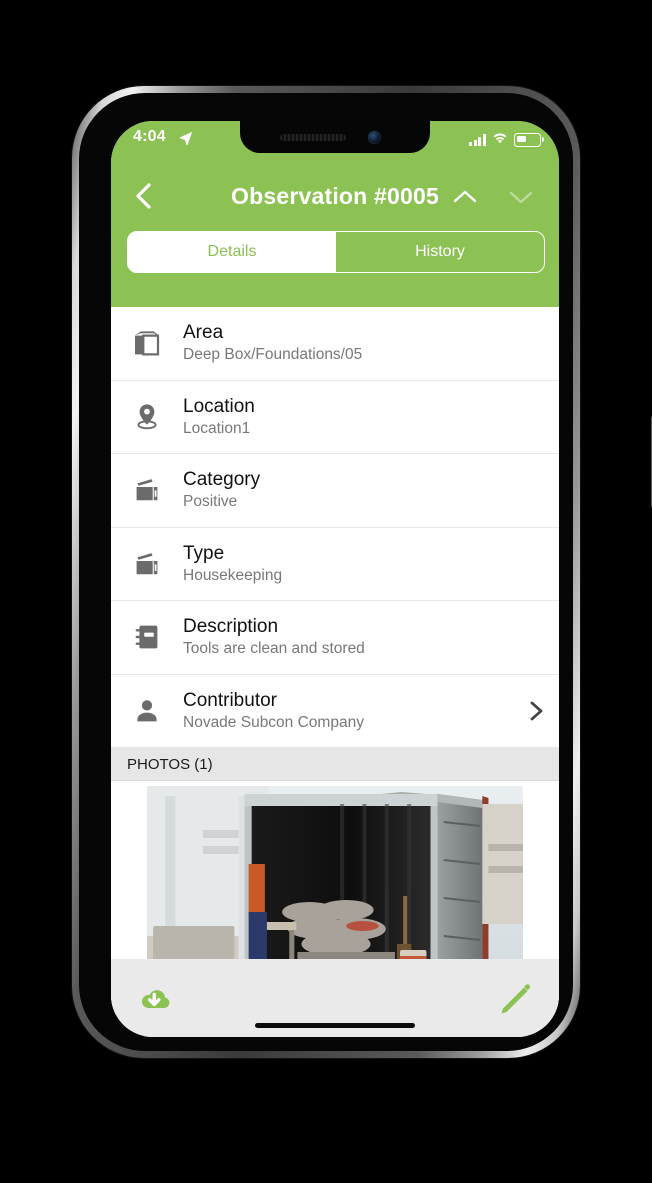 This screenshot has width=652, height=1183. What do you see at coordinates (440, 252) in the screenshot?
I see `tab-history: History` at bounding box center [440, 252].